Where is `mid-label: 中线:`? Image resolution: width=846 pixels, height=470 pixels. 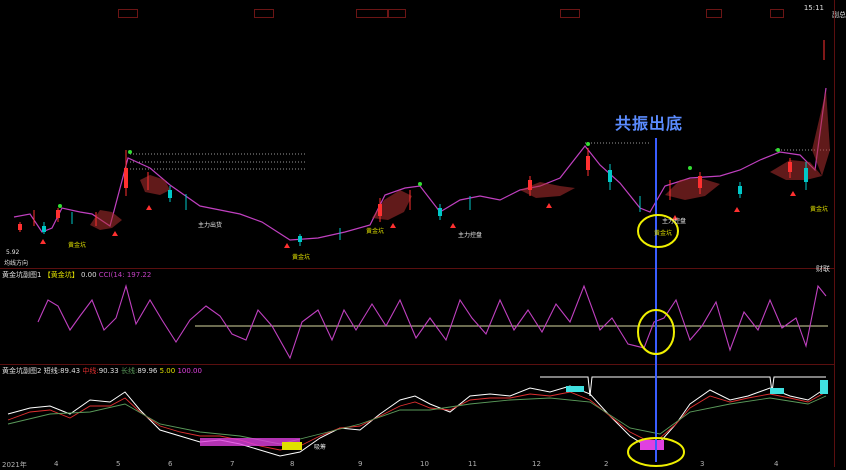 mid-label: 中线: is located at coordinates (90, 371).